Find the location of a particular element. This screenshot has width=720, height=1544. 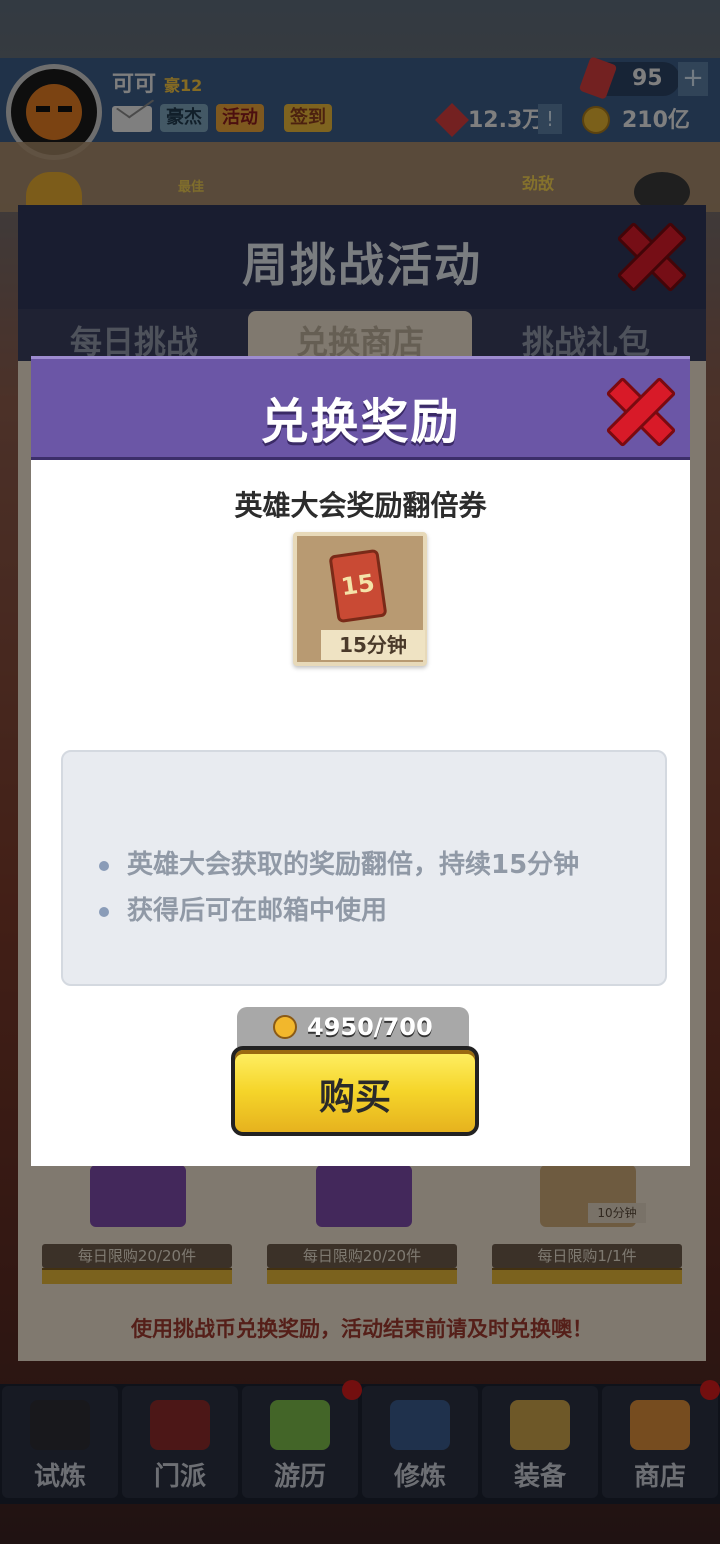

description-text: 获得后可在邮箱中使用 is located at coordinates (257, 911).